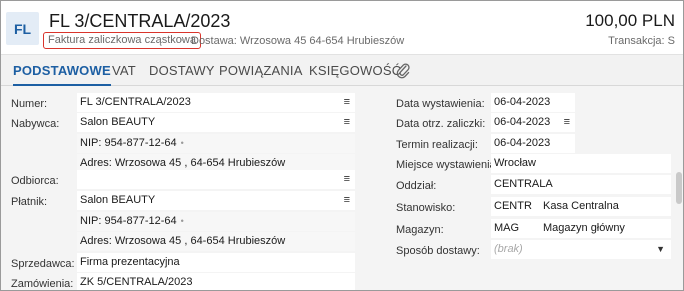  What do you see at coordinates (584, 228) in the screenshot?
I see `magazyn-name: Magazyn główny` at bounding box center [584, 228].